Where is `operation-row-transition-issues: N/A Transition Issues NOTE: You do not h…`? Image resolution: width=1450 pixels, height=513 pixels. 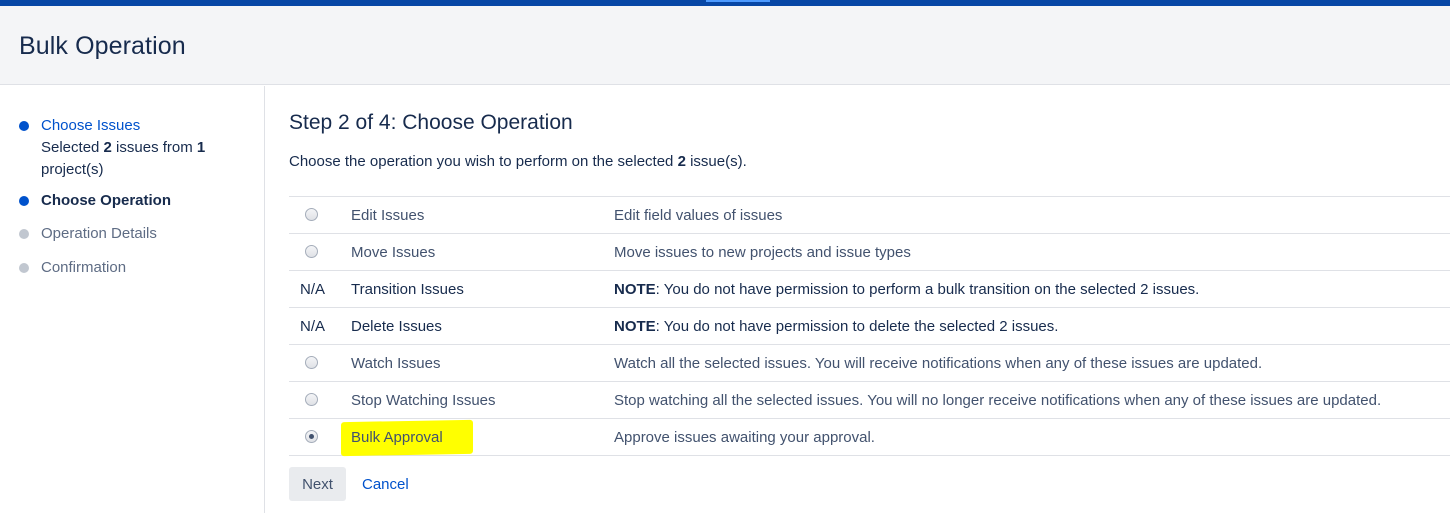 operation-row-transition-issues: N/A Transition Issues NOTE: You do not h… is located at coordinates (869, 289).